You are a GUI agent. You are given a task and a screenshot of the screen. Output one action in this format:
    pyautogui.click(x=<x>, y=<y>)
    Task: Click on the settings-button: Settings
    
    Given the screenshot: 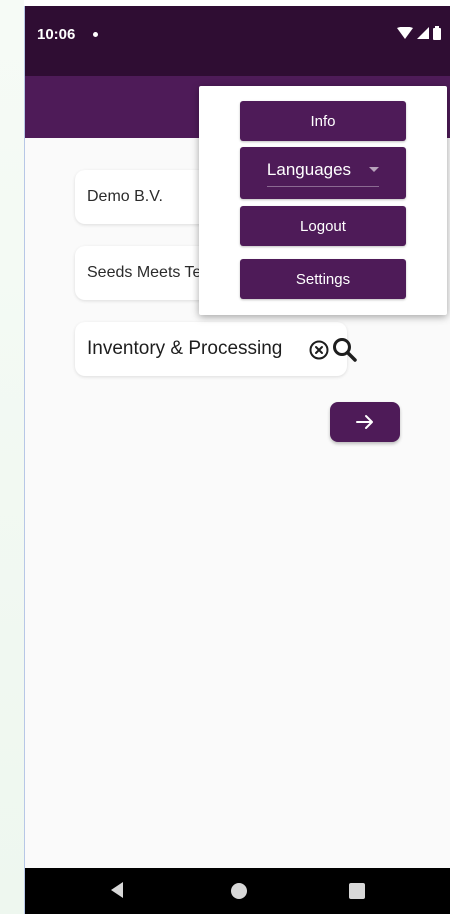 What is the action you would take?
    pyautogui.click(x=323, y=279)
    